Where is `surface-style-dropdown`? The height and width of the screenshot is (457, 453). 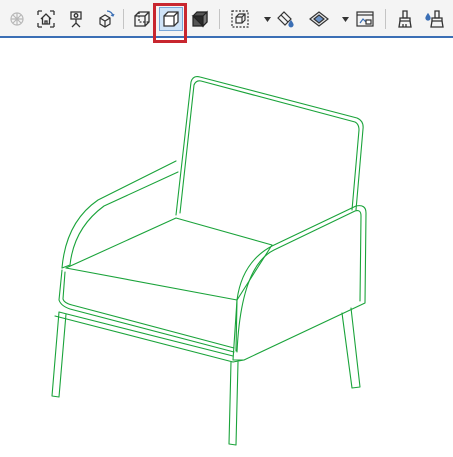 surface-style-dropdown is located at coordinates (345, 19).